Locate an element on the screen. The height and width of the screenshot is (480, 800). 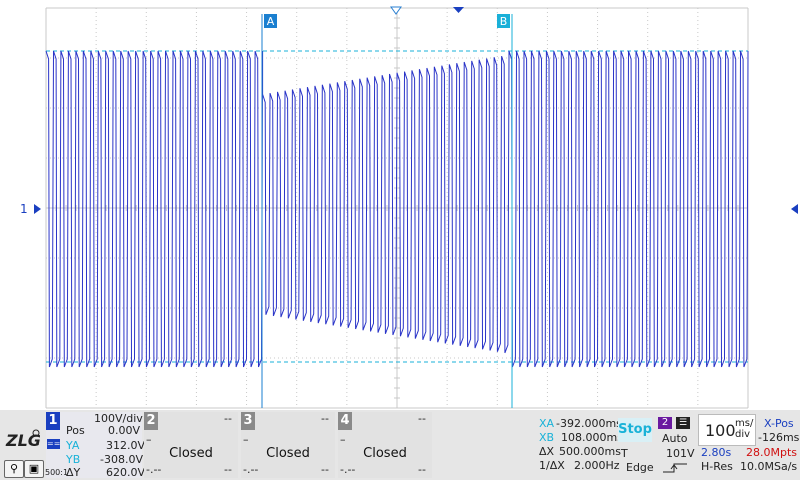
inv-dx-label: 1/ΔX is located at coordinates (552, 465).